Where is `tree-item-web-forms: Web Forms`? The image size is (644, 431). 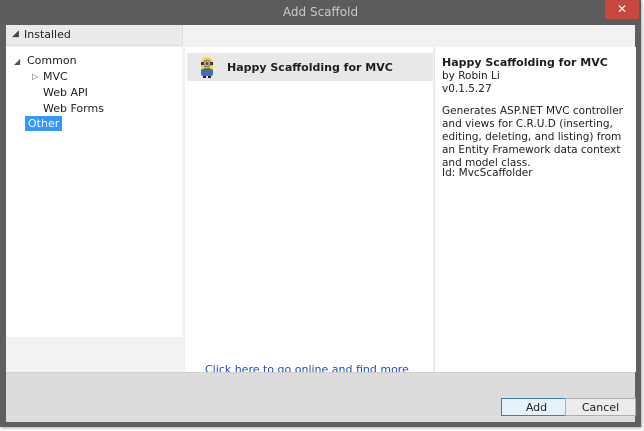
tree-item-web-forms: Web Forms is located at coordinates (73, 108).